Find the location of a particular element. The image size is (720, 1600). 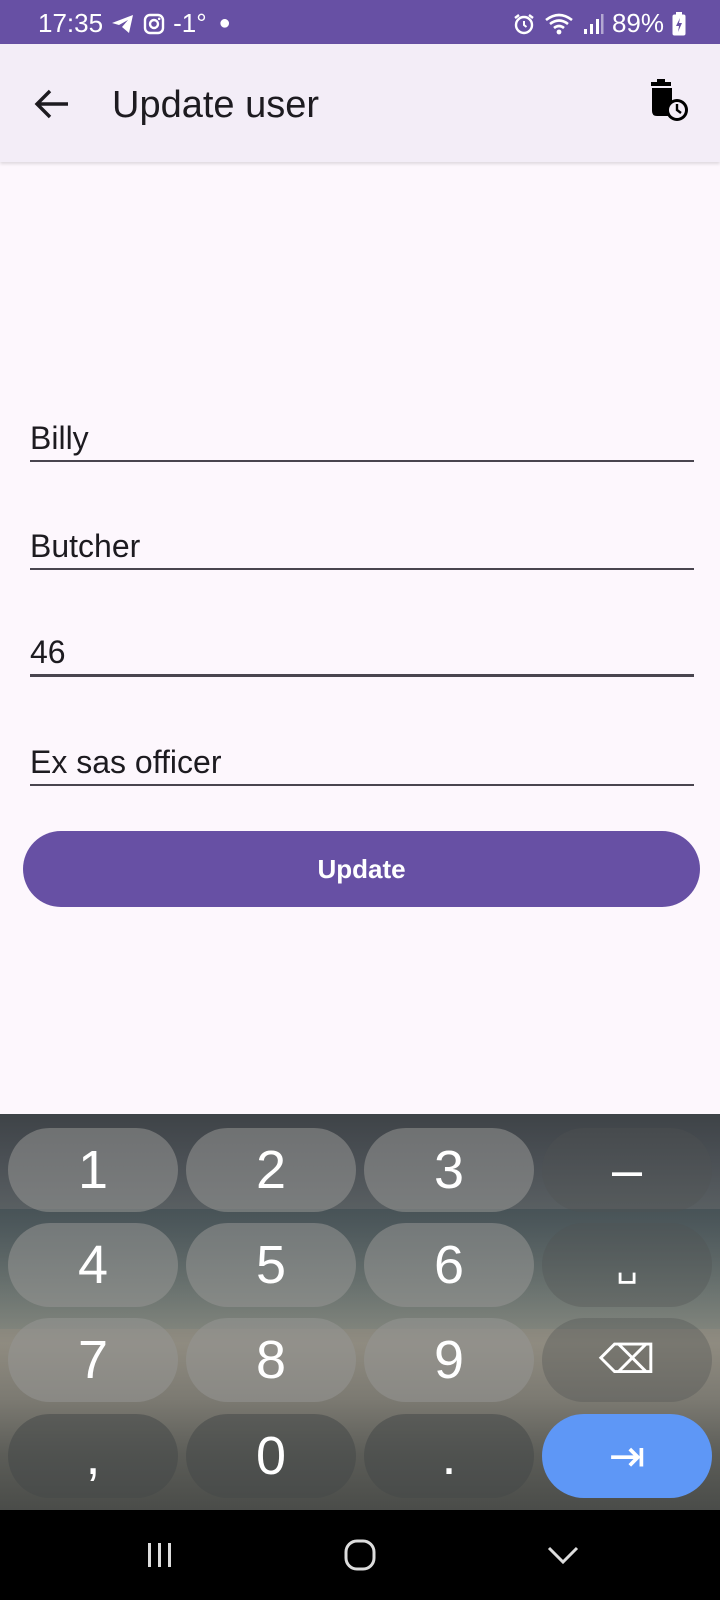

key-3: 3 is located at coordinates (449, 1170).